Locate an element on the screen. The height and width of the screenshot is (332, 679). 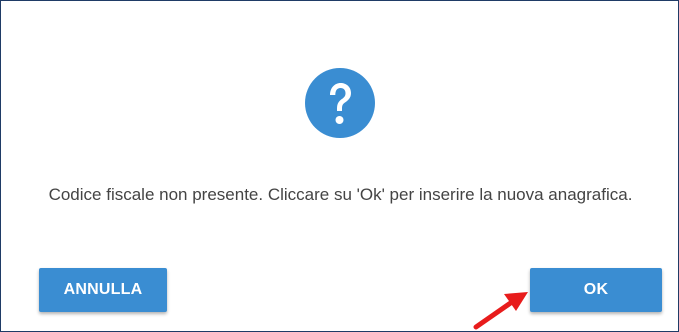
cancel-button: ANNULLA is located at coordinates (103, 290).